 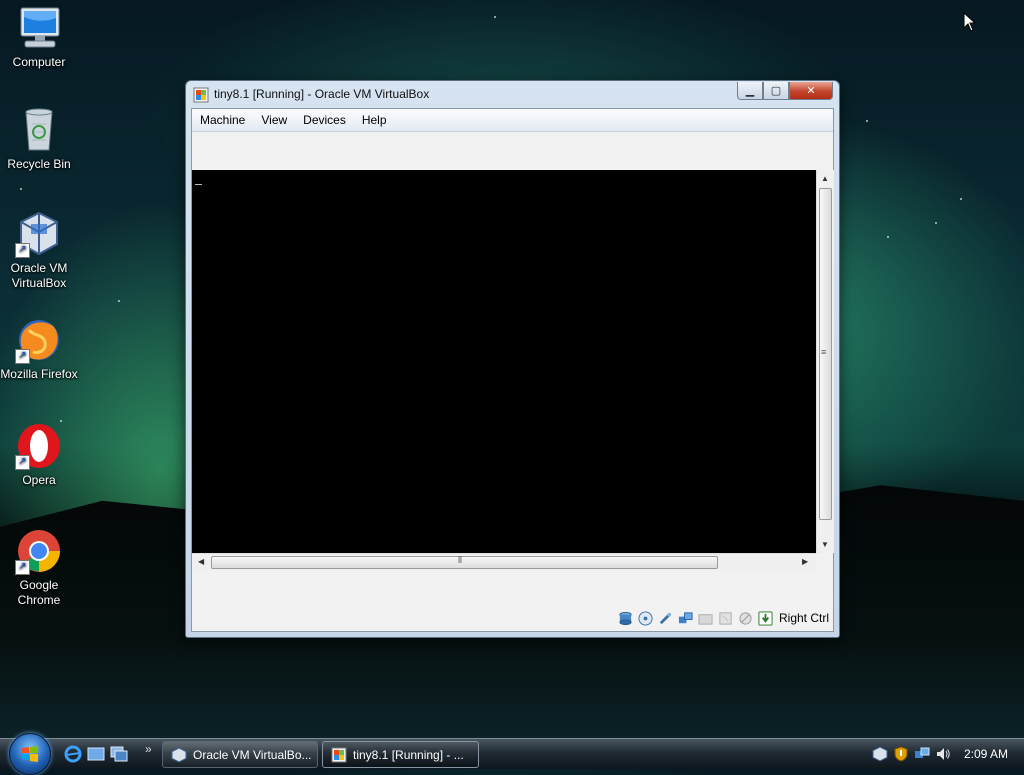 What do you see at coordinates (685, 618) in the screenshot?
I see `network-icon` at bounding box center [685, 618].